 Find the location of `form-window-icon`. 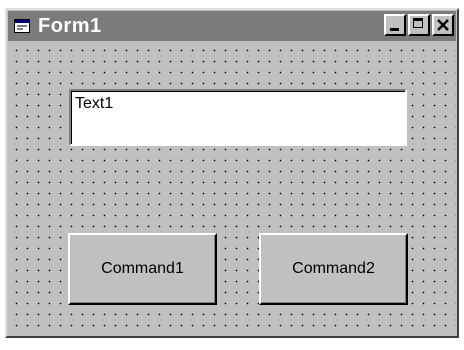

form-window-icon is located at coordinates (22, 26).